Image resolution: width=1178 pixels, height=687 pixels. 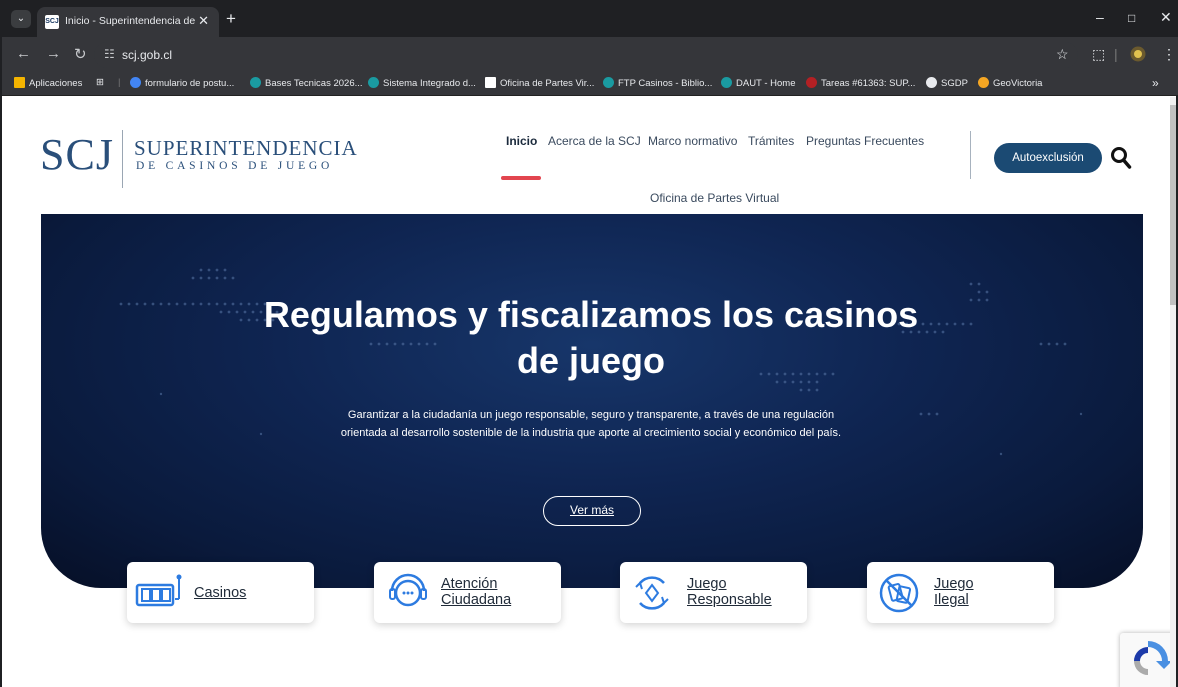 What do you see at coordinates (235, 166) in the screenshot?
I see `logo-subtitle: DE CASINOS DE JUEGO` at bounding box center [235, 166].